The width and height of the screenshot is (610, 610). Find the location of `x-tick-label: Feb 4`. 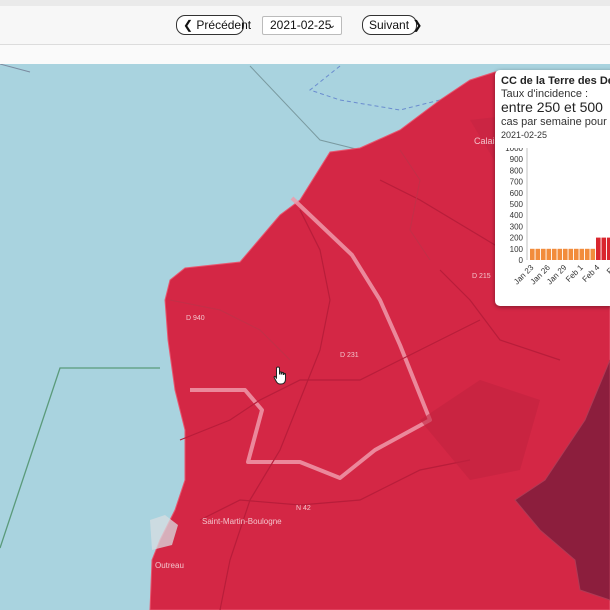

x-tick-label: Feb 4 is located at coordinates (591, 273).